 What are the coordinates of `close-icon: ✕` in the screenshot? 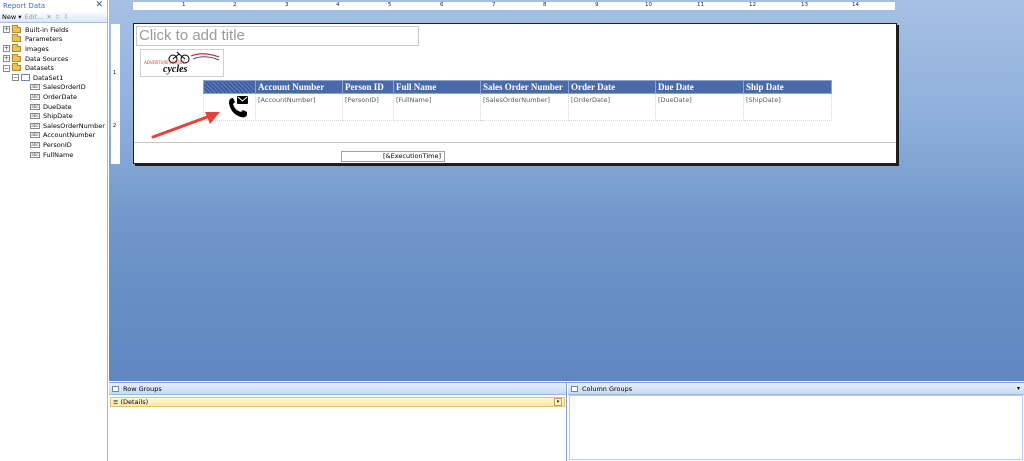 It's located at (99, 5).